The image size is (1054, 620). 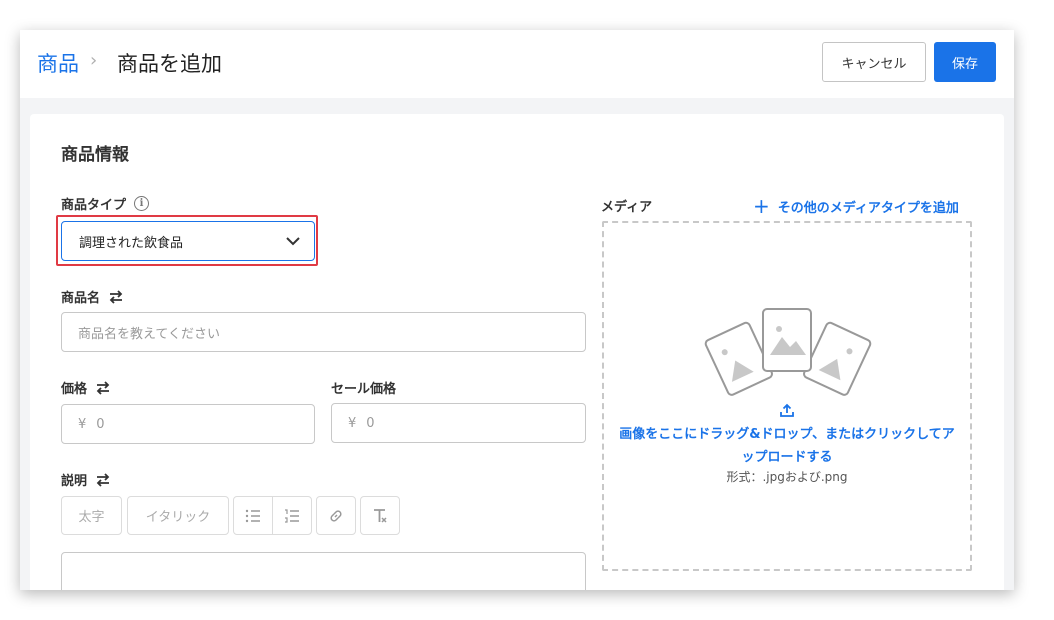 What do you see at coordinates (868, 208) in the screenshot?
I see `add-media-type-label: その他のメディアタイプを追加` at bounding box center [868, 208].